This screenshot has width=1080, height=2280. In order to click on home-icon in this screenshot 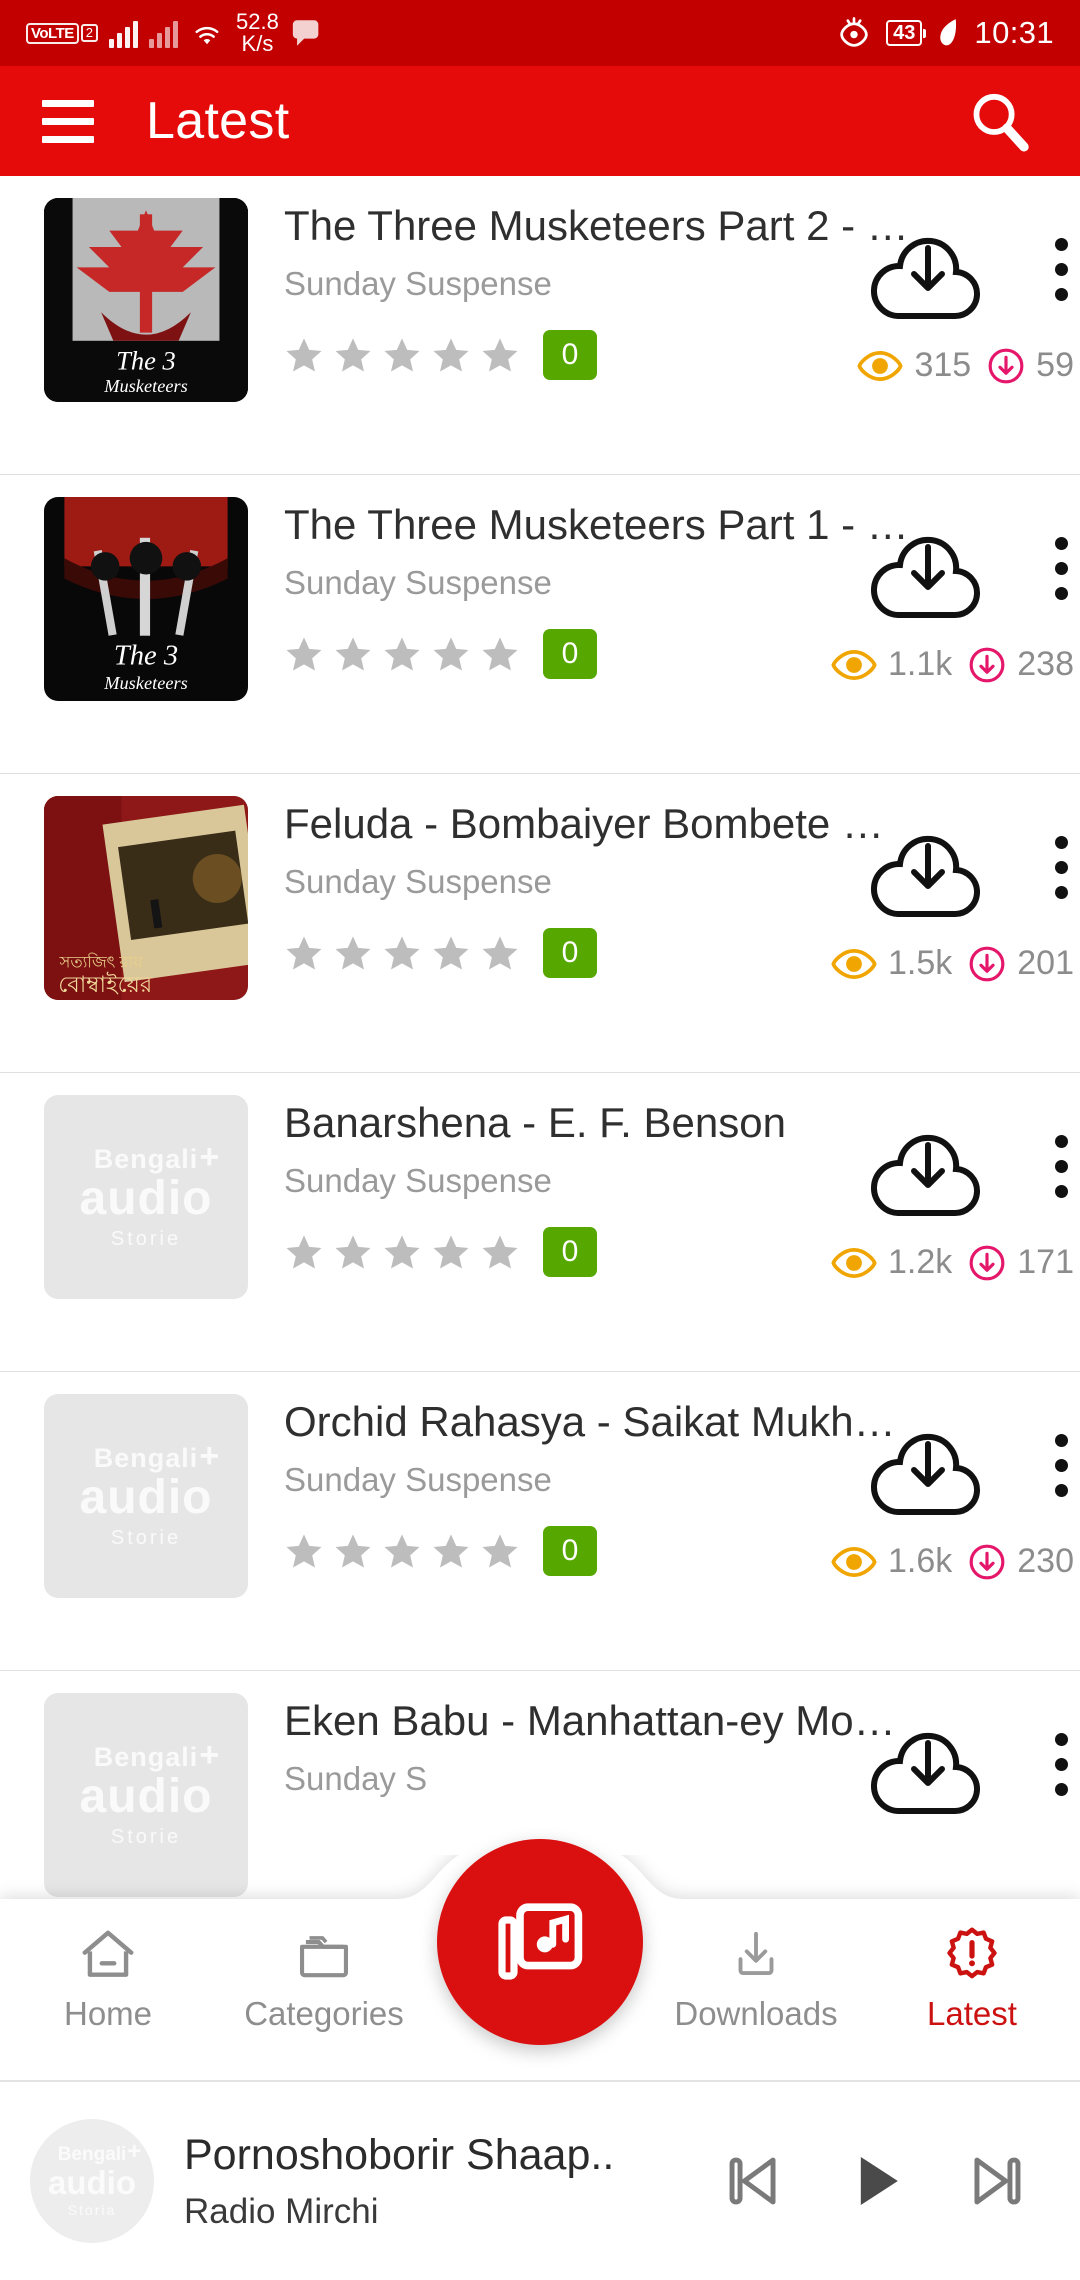, I will do `click(108, 1953)`.